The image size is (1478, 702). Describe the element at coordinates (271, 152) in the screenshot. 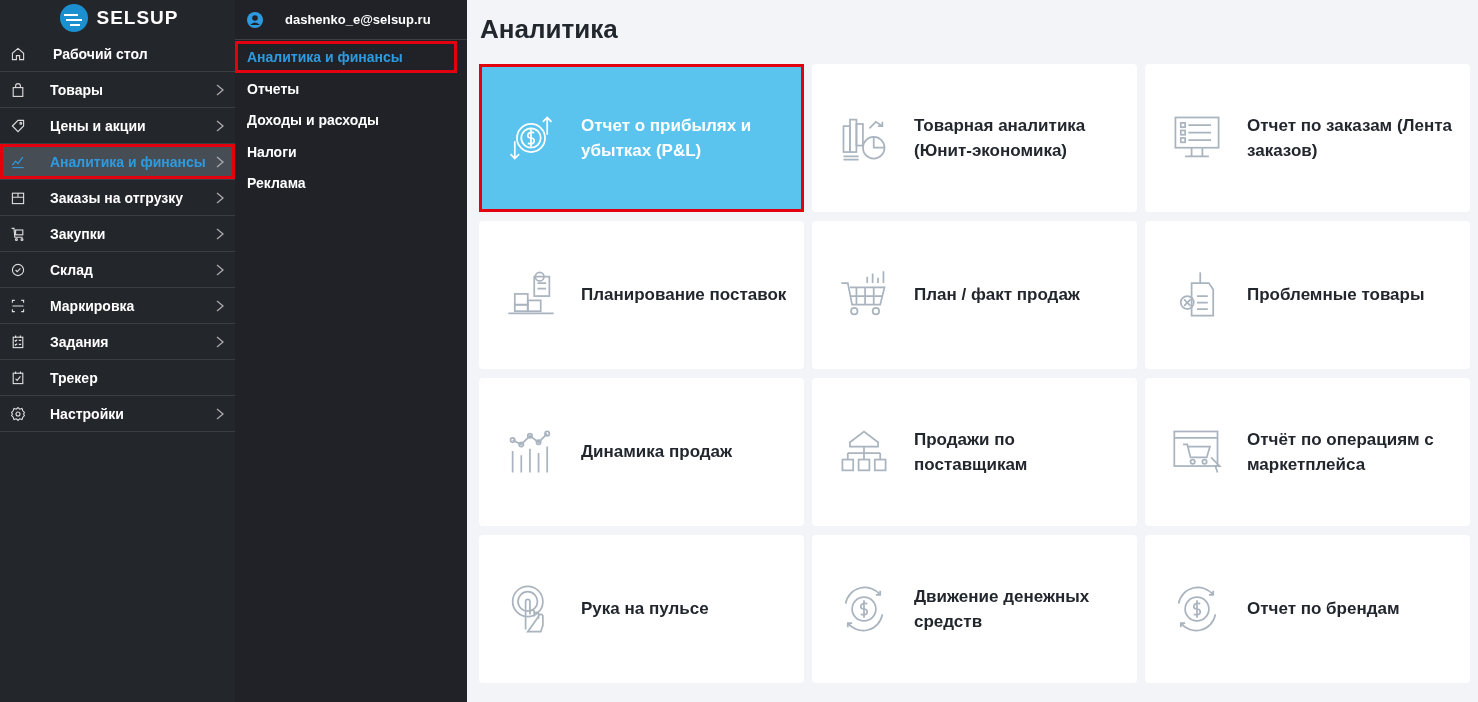

I see `submenu-item: Налоги` at that location.